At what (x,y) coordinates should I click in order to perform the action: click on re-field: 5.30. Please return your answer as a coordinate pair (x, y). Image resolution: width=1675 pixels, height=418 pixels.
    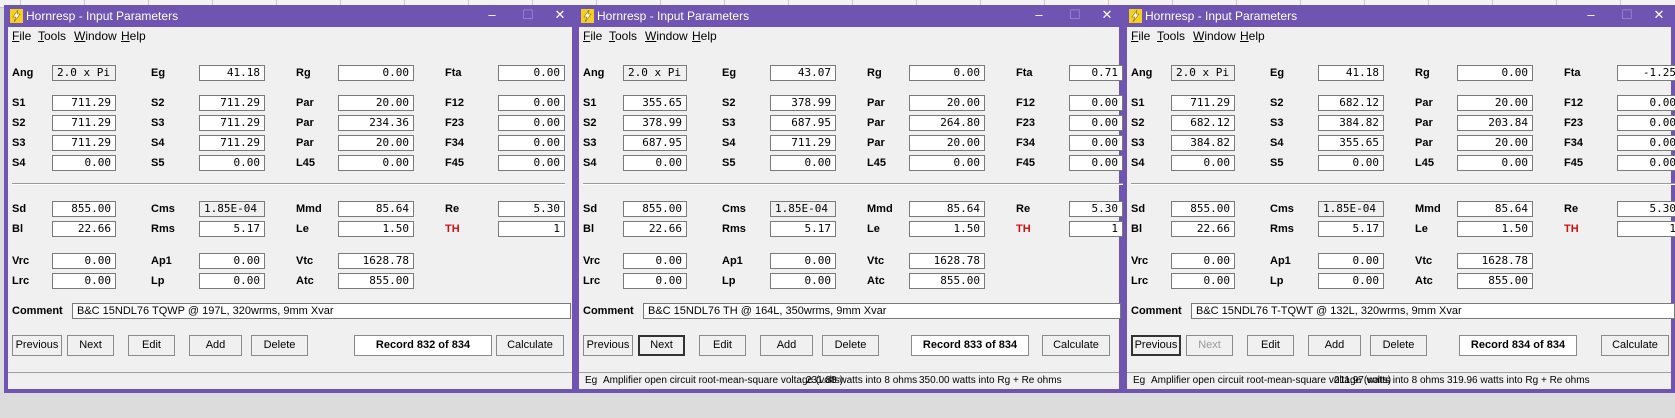
    Looking at the image, I should click on (1646, 209).